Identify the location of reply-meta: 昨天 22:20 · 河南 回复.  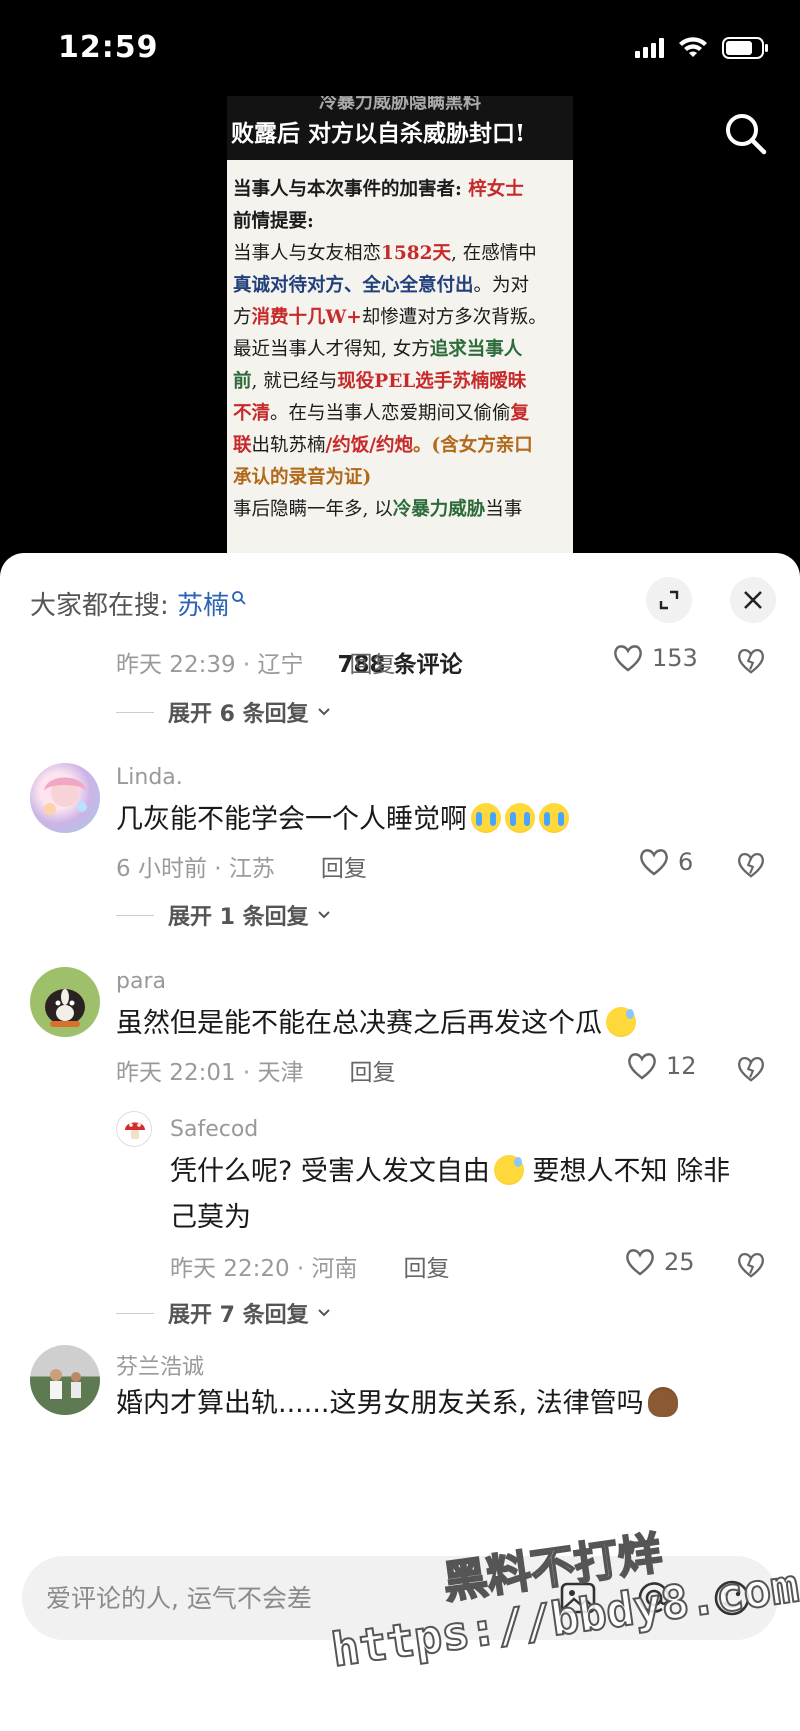
(310, 1266).